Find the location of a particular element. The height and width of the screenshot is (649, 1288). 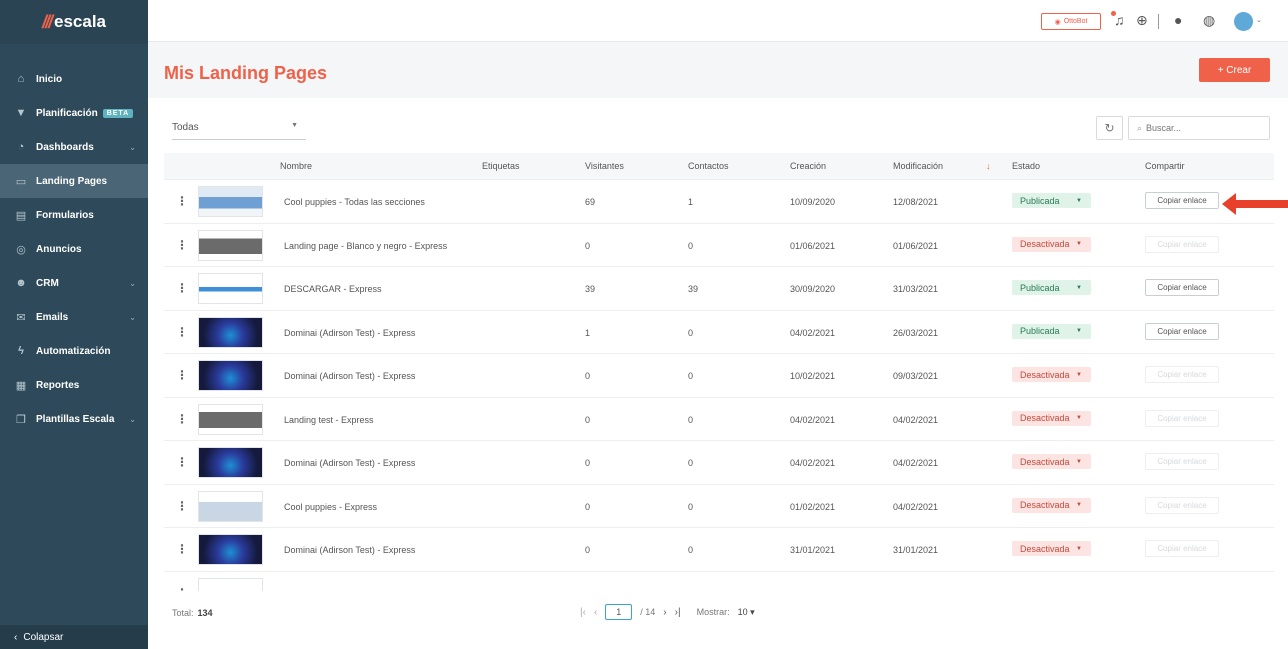

page-size-select: 10 ▾ is located at coordinates (746, 612).